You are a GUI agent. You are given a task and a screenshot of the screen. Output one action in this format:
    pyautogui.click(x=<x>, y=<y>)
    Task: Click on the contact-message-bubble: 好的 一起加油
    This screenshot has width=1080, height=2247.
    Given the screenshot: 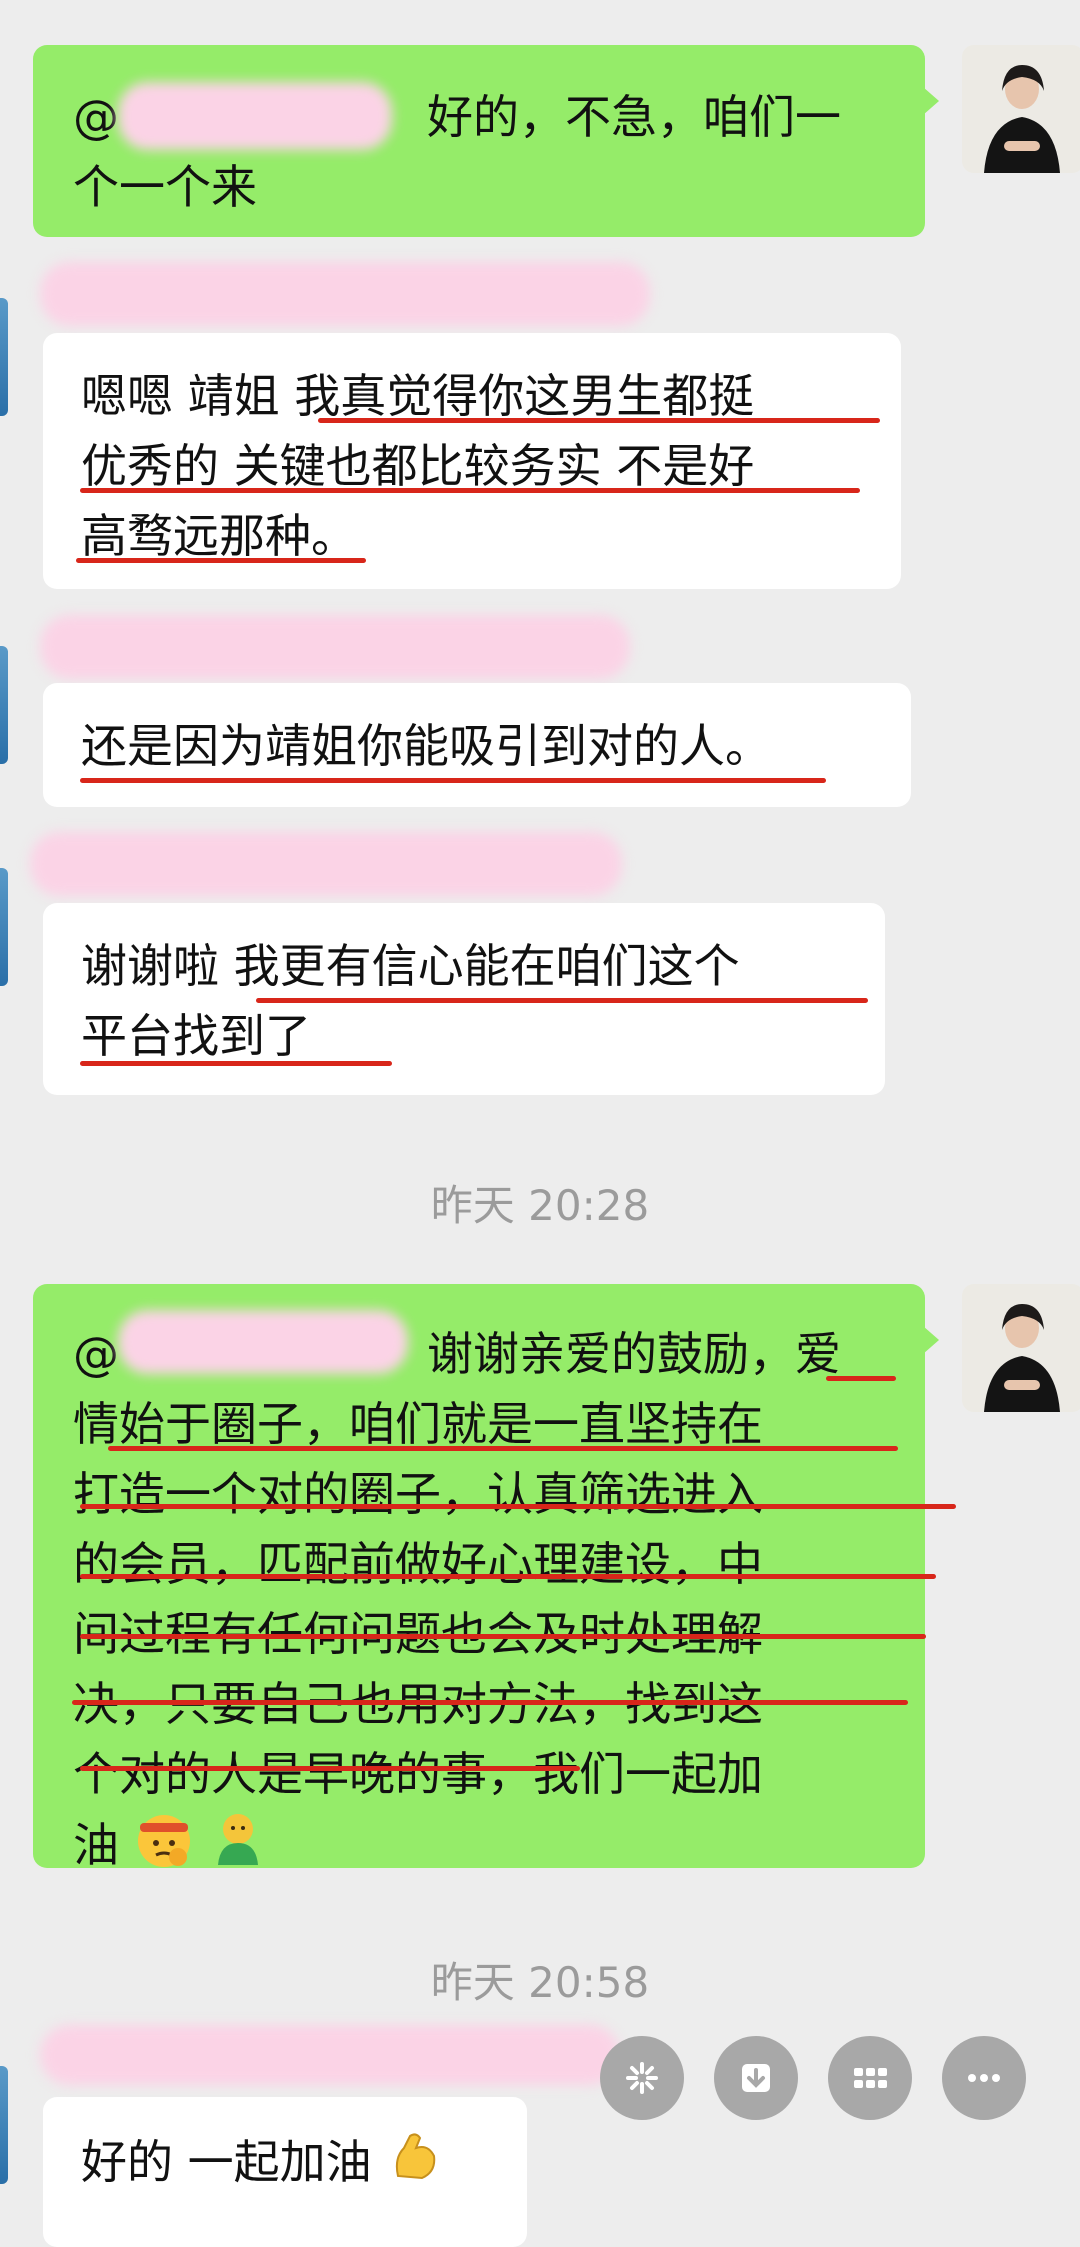 What is the action you would take?
    pyautogui.click(x=285, y=2172)
    